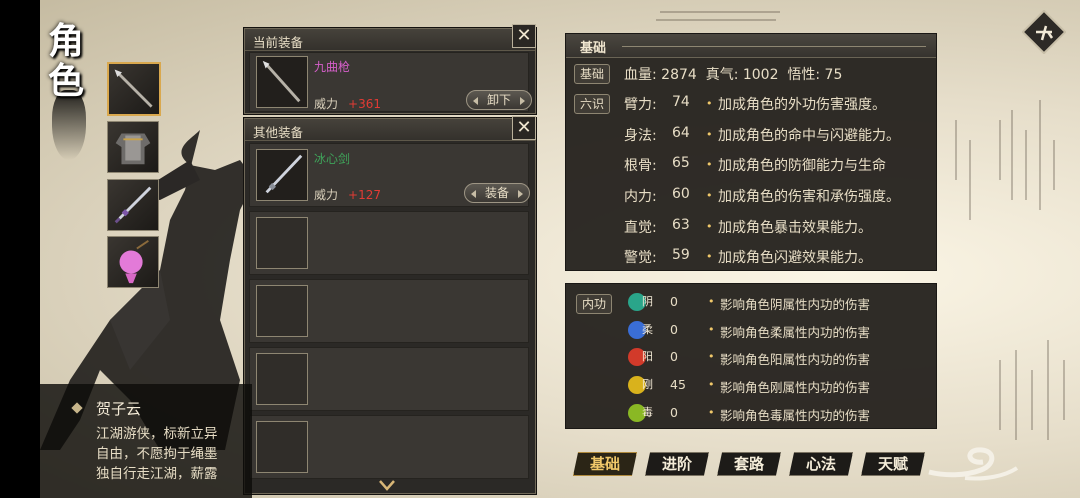 The image size is (1080, 498). Describe the element at coordinates (973, 464) in the screenshot. I see `swirl-ornament-icon` at that location.